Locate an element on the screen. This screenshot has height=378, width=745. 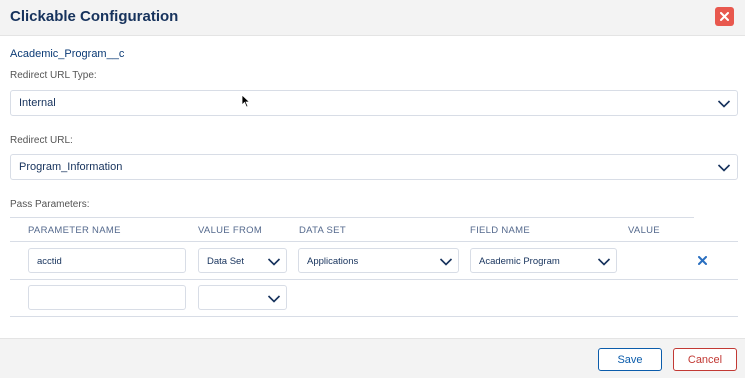
value-from-select: Data Set is located at coordinates (242, 260).